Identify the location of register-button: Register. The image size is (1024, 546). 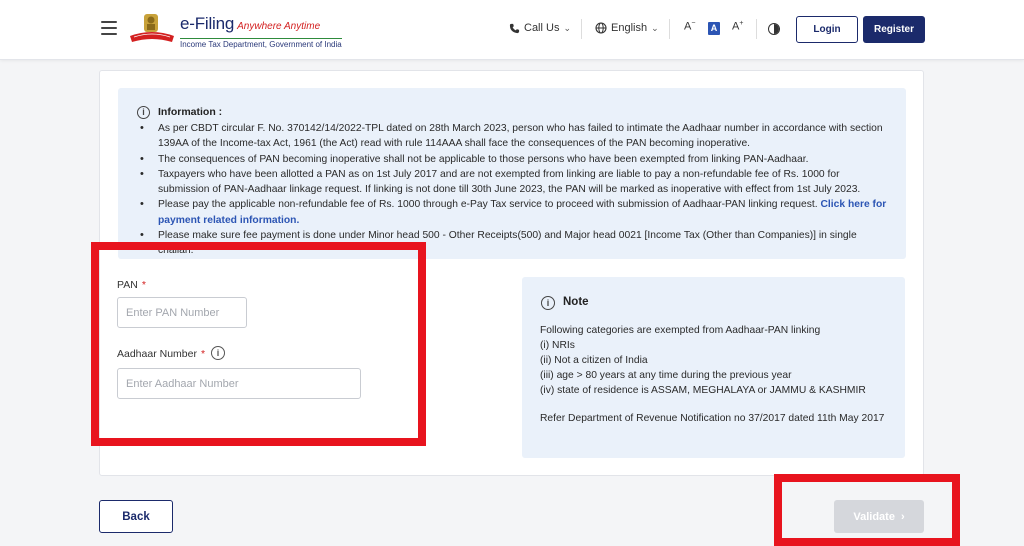
(894, 29).